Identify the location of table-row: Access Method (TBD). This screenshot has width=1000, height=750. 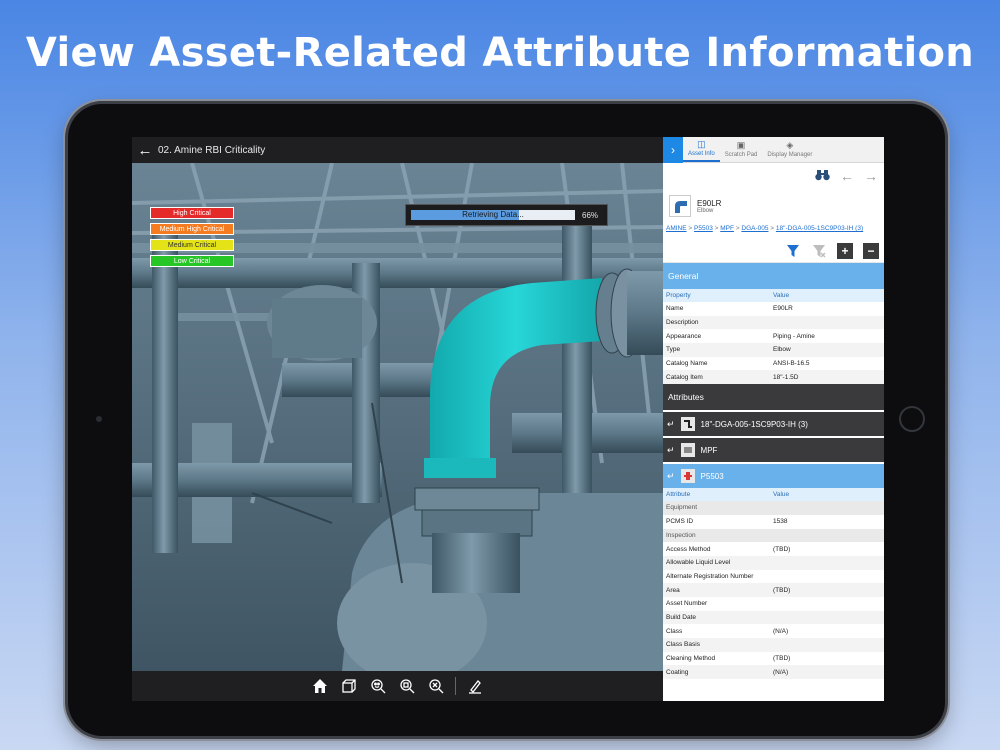
(773, 549).